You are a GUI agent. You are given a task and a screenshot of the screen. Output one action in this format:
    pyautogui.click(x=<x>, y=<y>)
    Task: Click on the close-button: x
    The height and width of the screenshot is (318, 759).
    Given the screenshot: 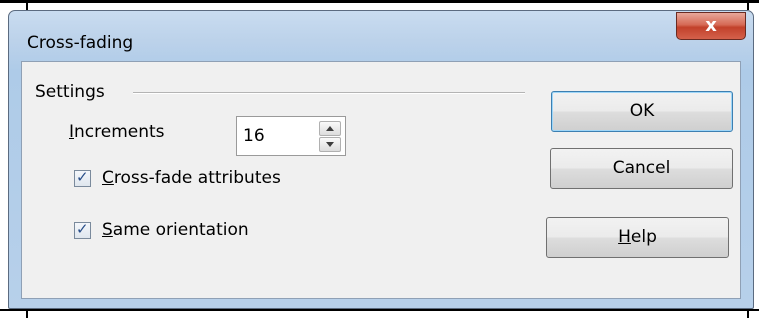 What is the action you would take?
    pyautogui.click(x=711, y=26)
    